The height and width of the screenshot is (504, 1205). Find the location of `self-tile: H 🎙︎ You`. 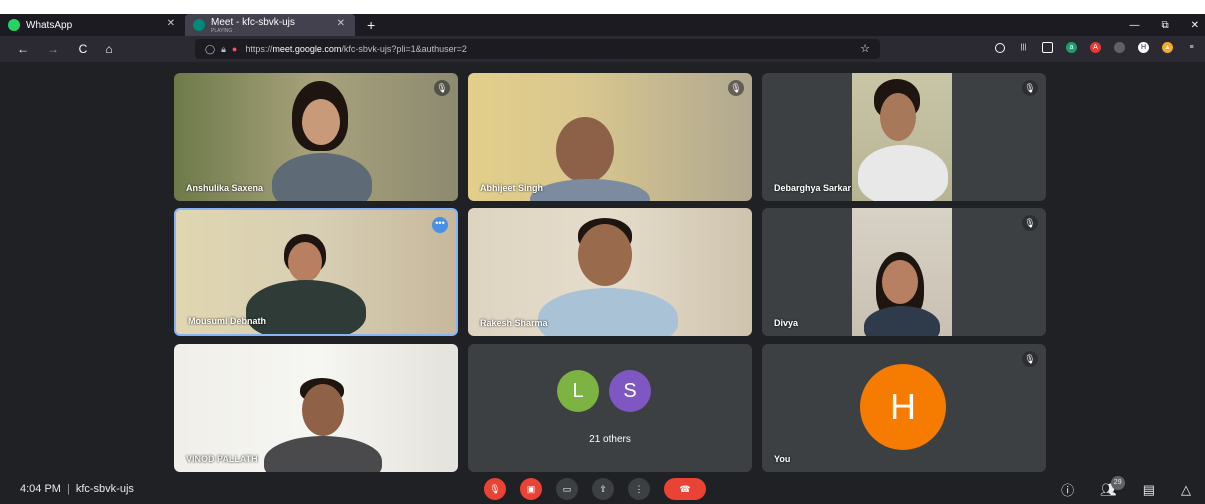

self-tile: H 🎙︎ You is located at coordinates (904, 408).